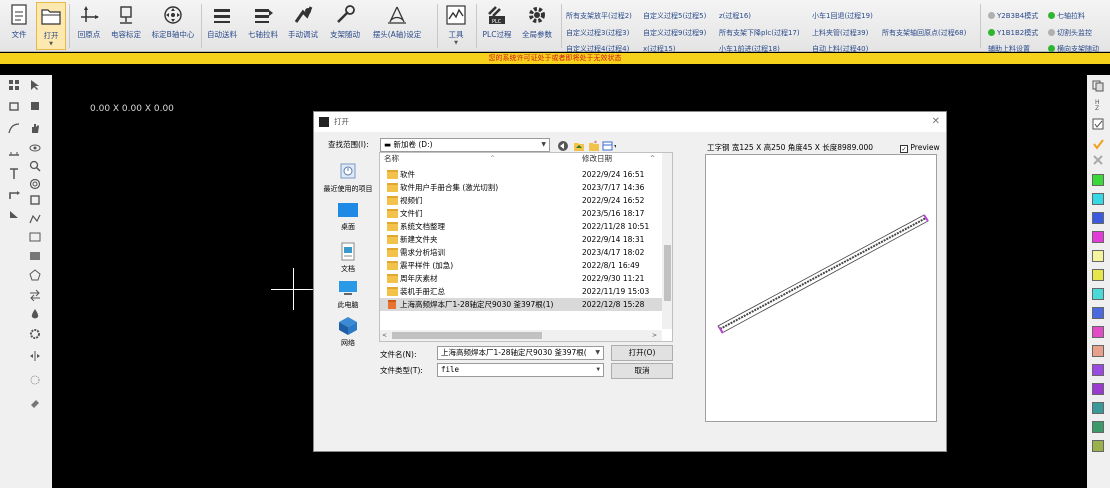  Describe the element at coordinates (35, 256) in the screenshot. I see `image-icon` at that location.